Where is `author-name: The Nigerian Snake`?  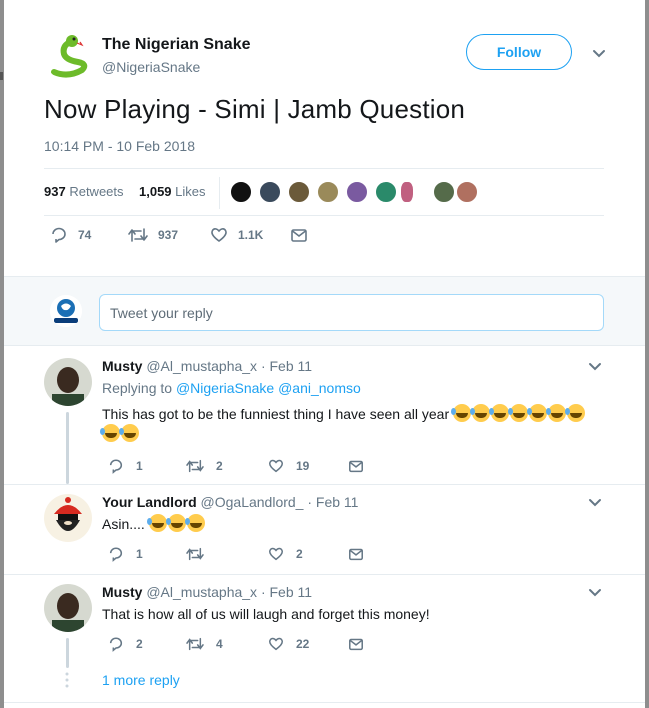 author-name: The Nigerian Snake is located at coordinates (176, 45).